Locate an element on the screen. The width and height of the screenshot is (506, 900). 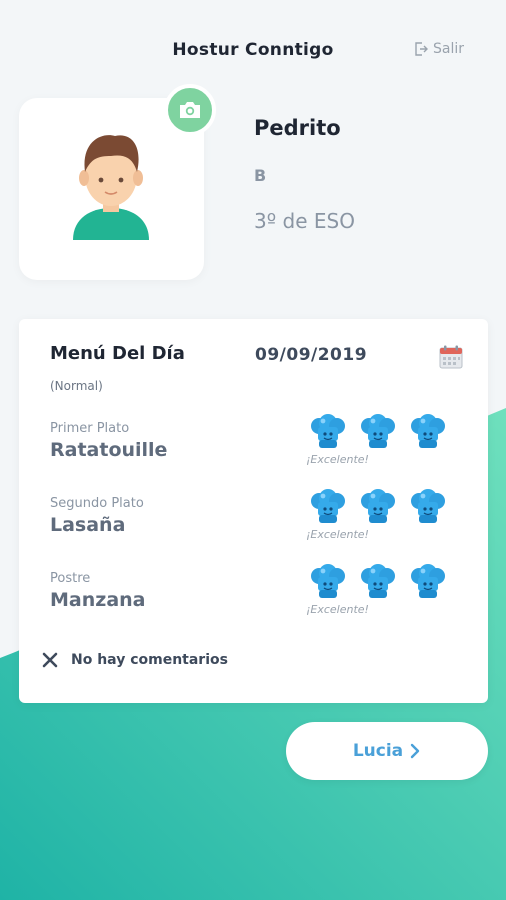
rating-first-course: ¡Excelente! is located at coordinates (376, 439).